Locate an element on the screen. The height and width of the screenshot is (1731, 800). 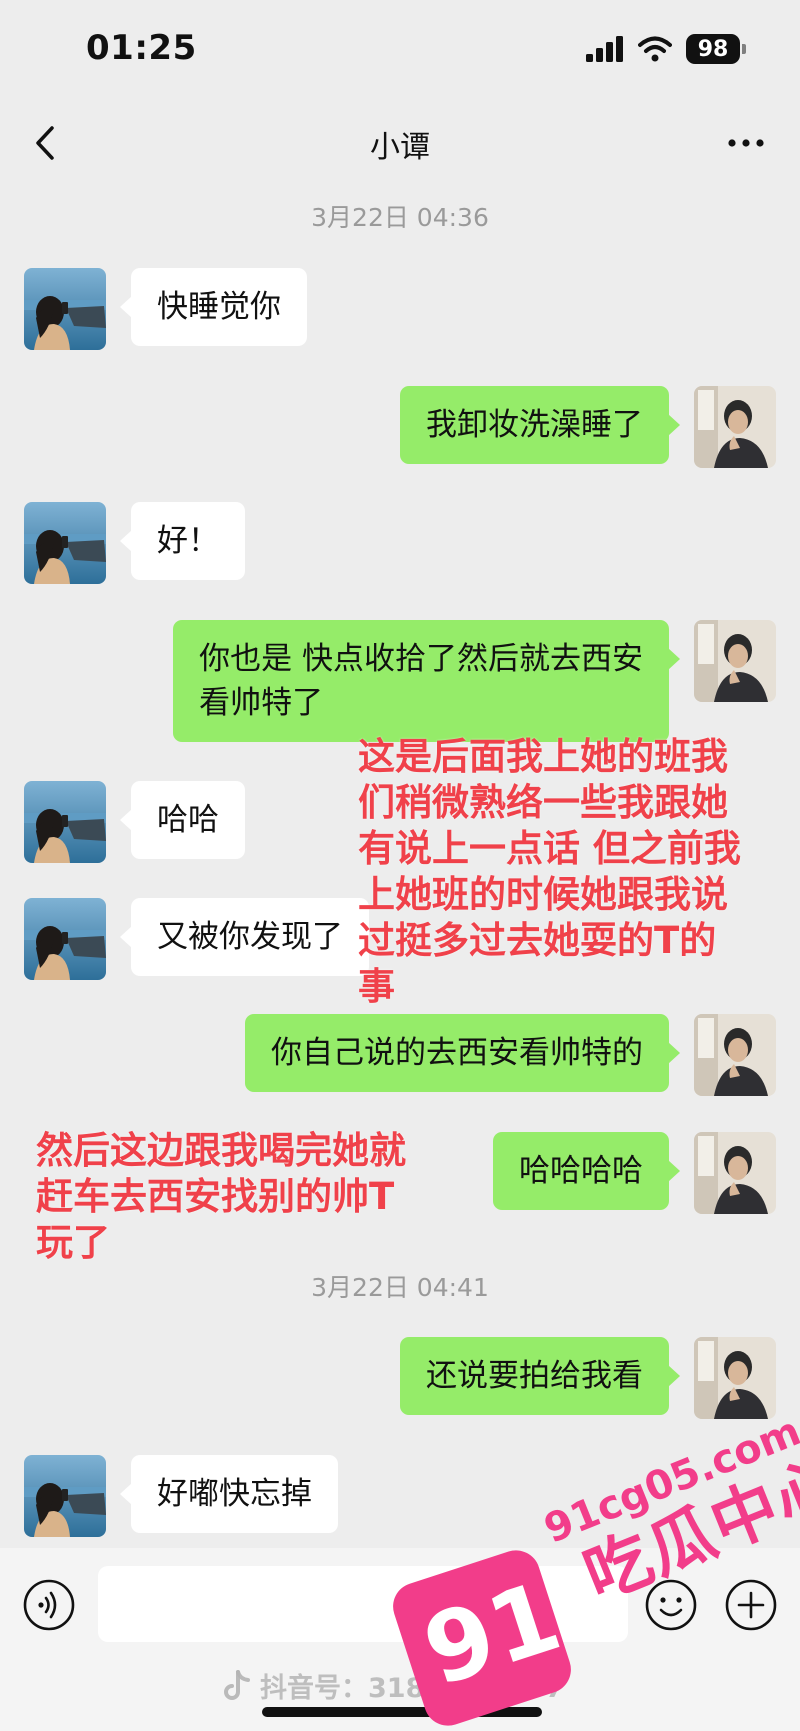
chat-title: 小谭 is located at coordinates (400, 147).